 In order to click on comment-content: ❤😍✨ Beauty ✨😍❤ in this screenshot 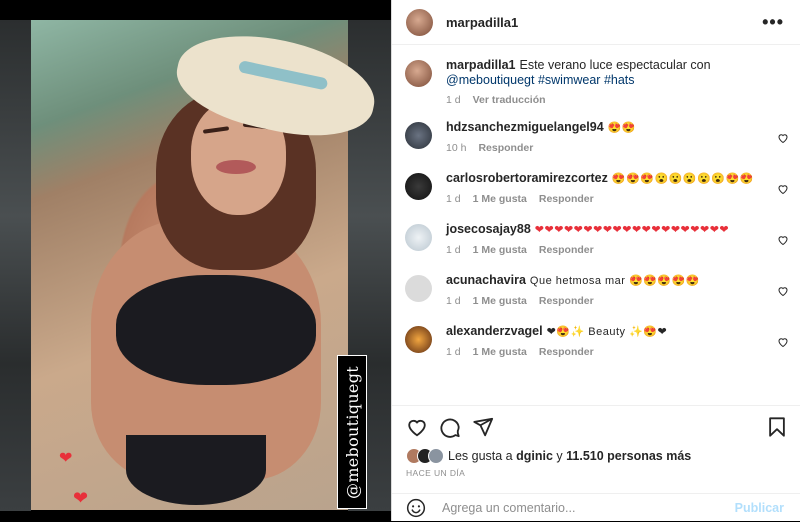, I will do `click(607, 332)`.